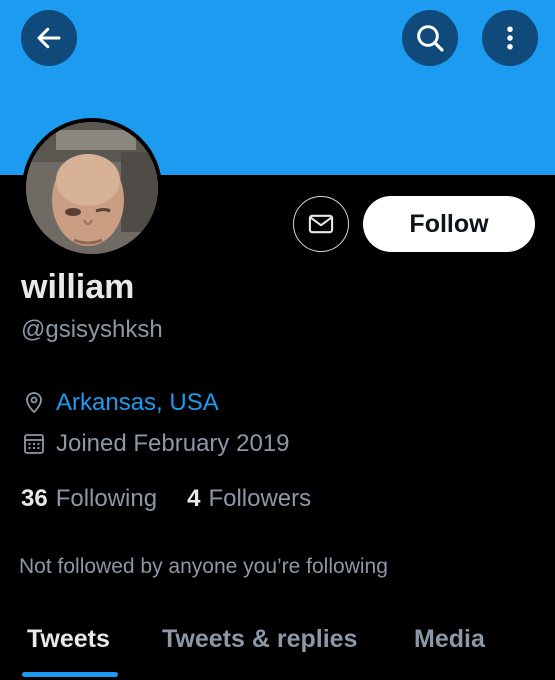 Image resolution: width=555 pixels, height=680 pixels. I want to click on following-label: Following, so click(106, 498).